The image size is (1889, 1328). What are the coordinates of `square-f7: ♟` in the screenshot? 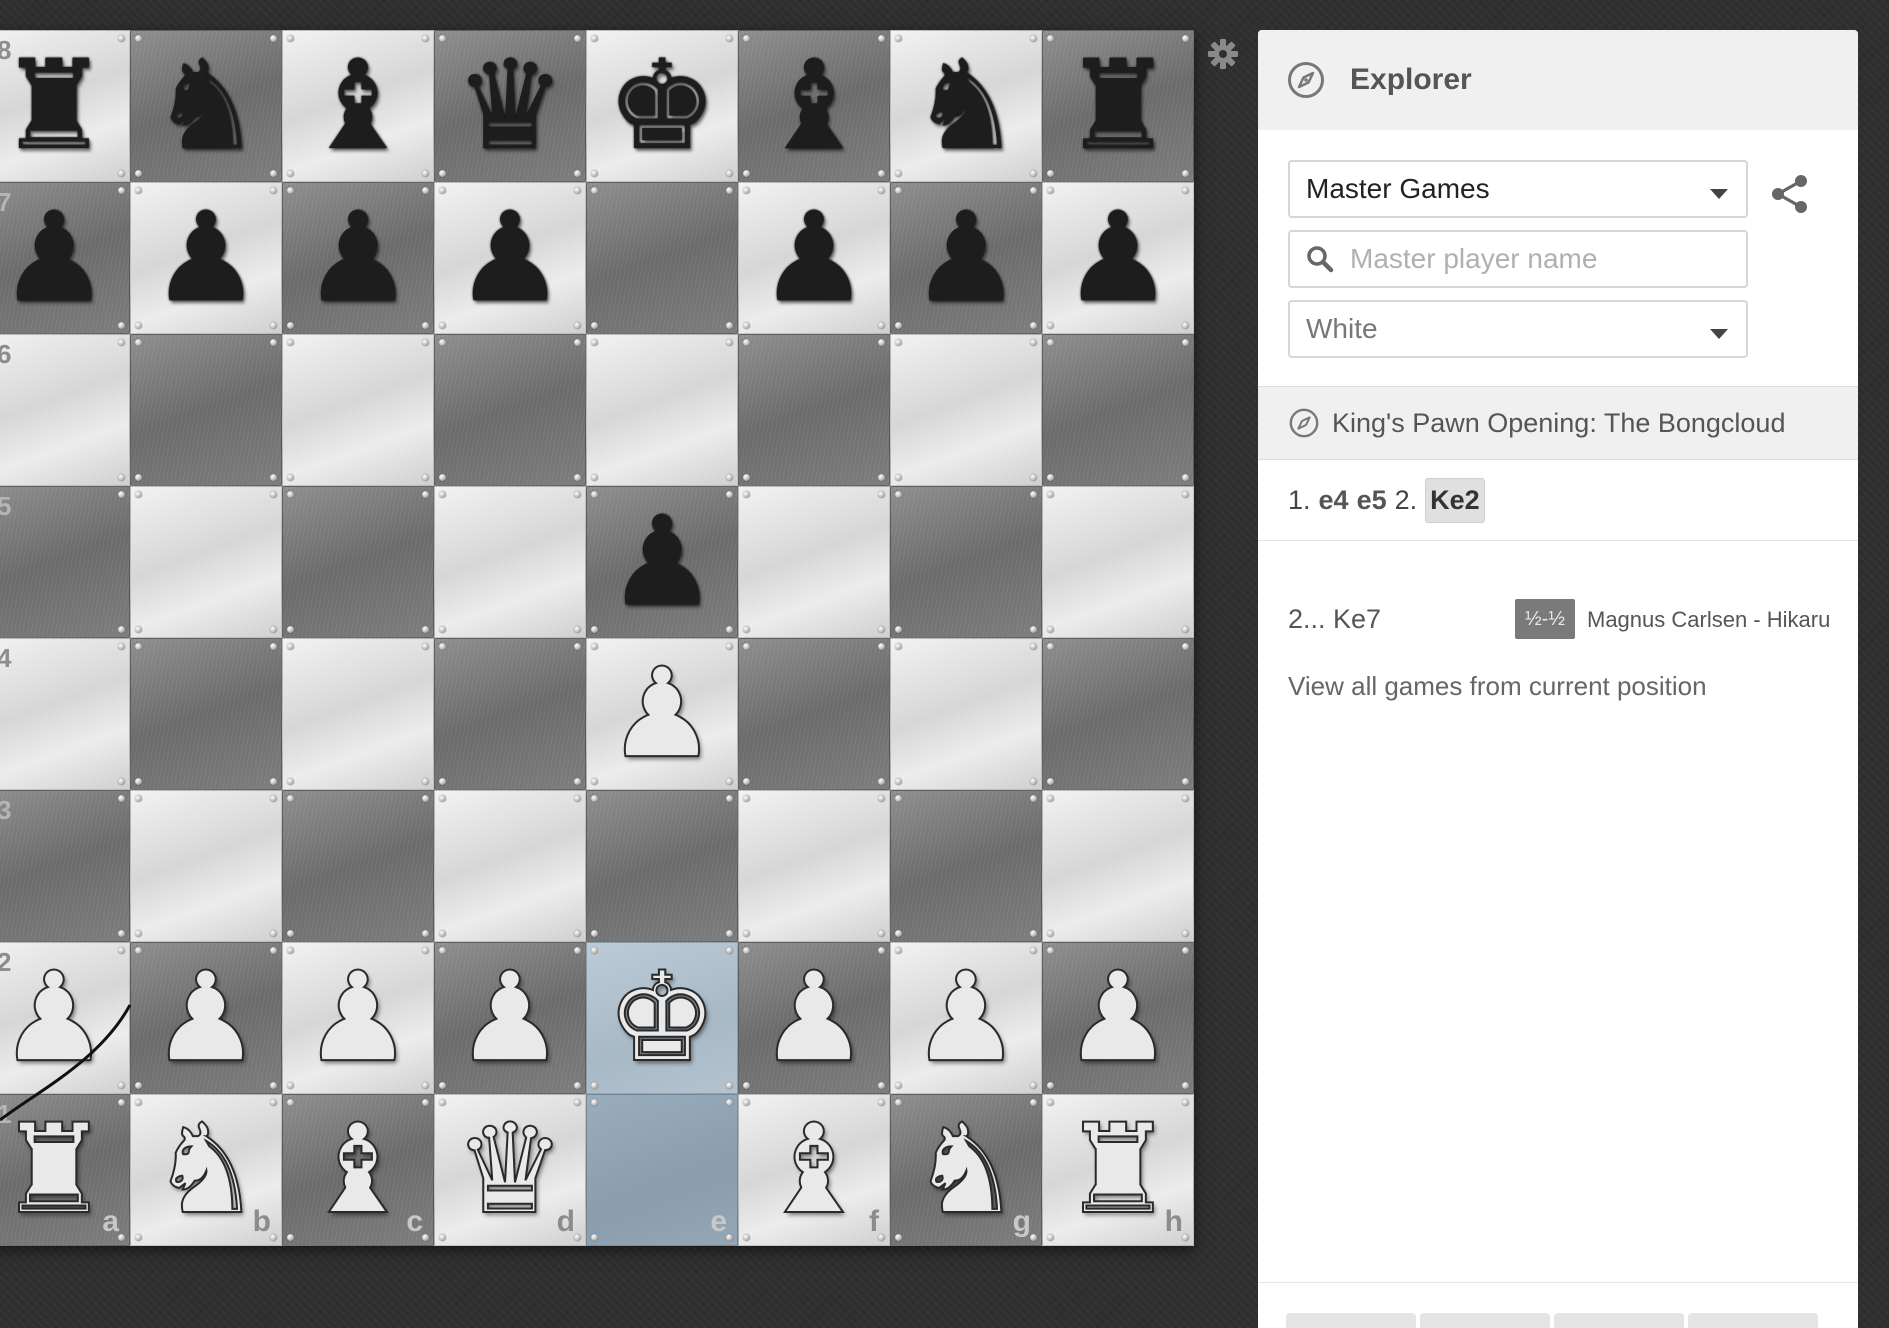 It's located at (814, 258).